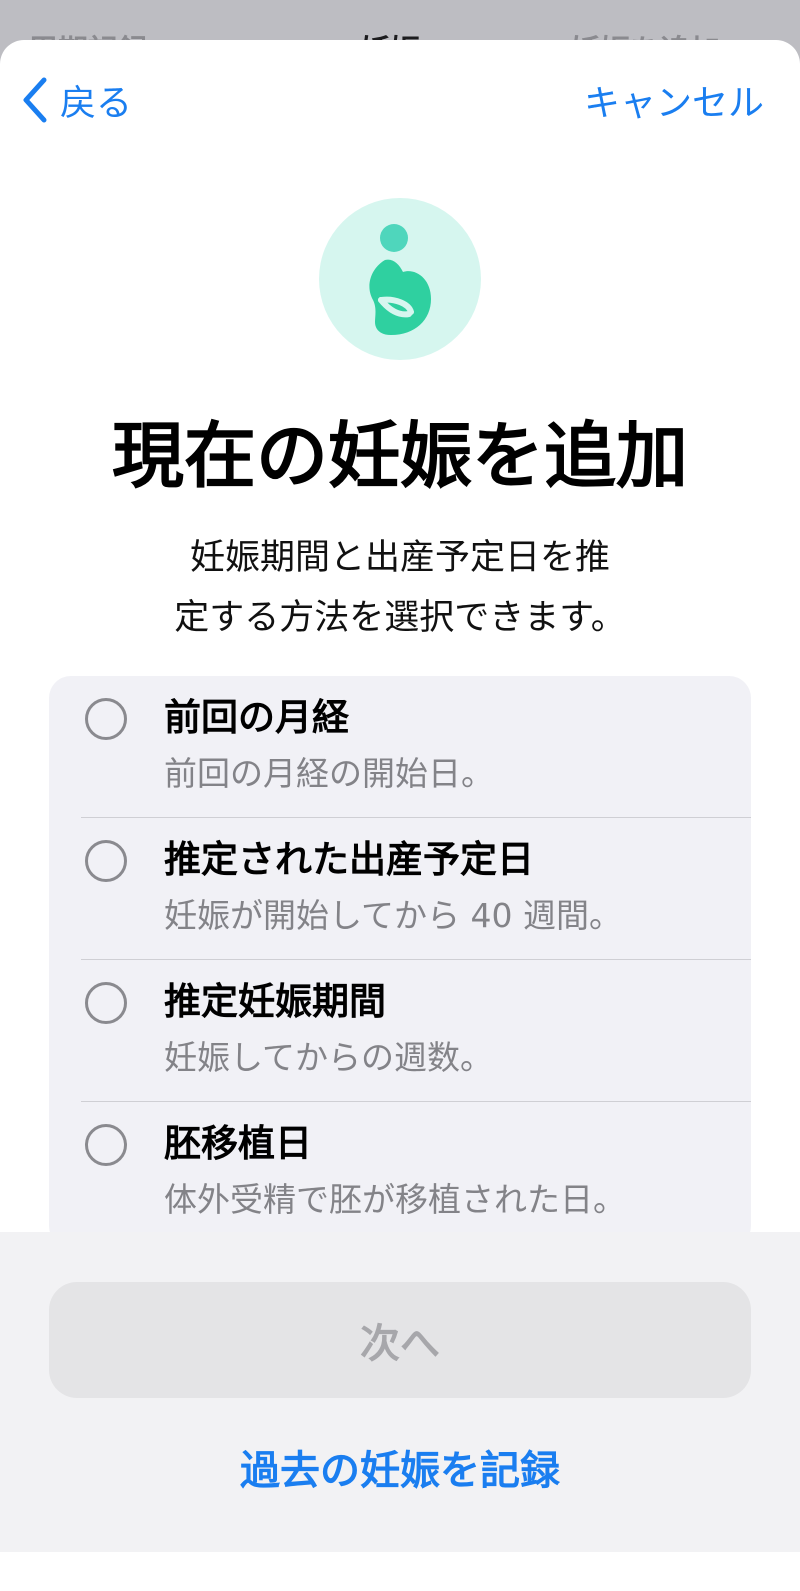 The width and height of the screenshot is (800, 1591). I want to click on option-description: 体外受精で胚が移植された日。, so click(395, 1199).